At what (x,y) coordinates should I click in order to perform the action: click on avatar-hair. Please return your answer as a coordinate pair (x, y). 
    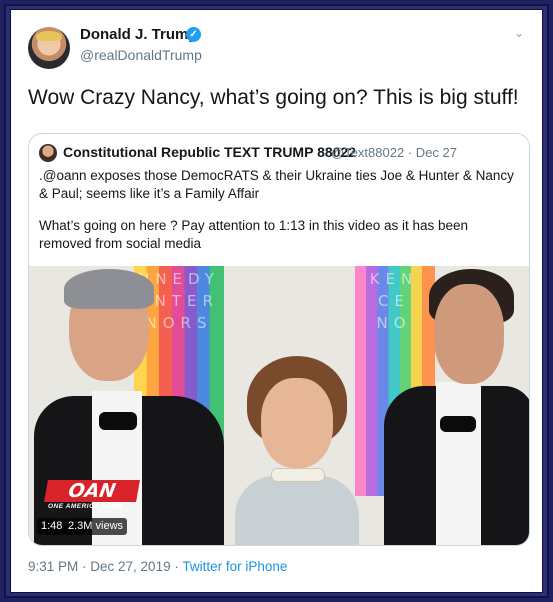
    Looking at the image, I should click on (49, 36).